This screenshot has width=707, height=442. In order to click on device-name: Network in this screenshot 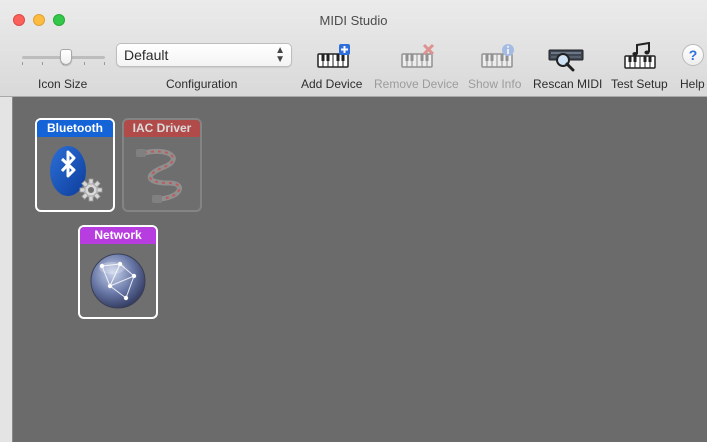, I will do `click(118, 235)`.